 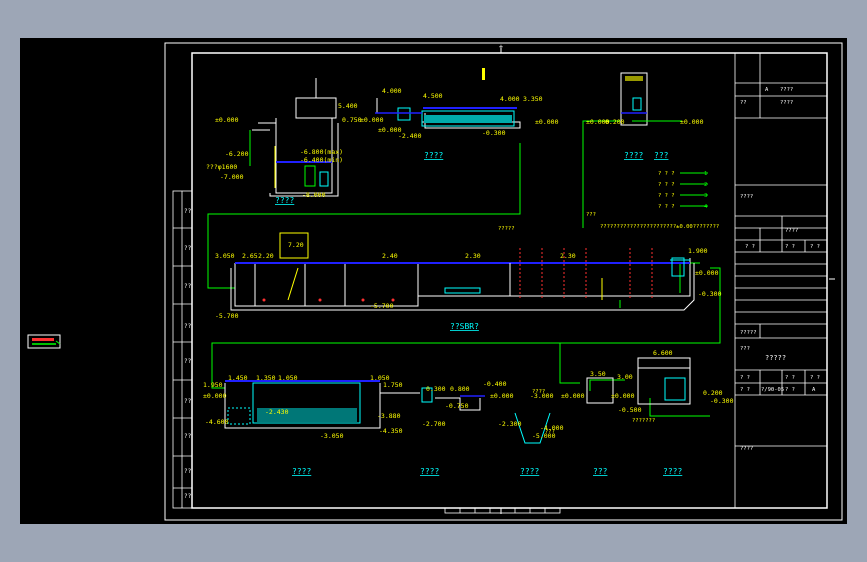 I want to click on viewport-marker, so click(x=44, y=341).